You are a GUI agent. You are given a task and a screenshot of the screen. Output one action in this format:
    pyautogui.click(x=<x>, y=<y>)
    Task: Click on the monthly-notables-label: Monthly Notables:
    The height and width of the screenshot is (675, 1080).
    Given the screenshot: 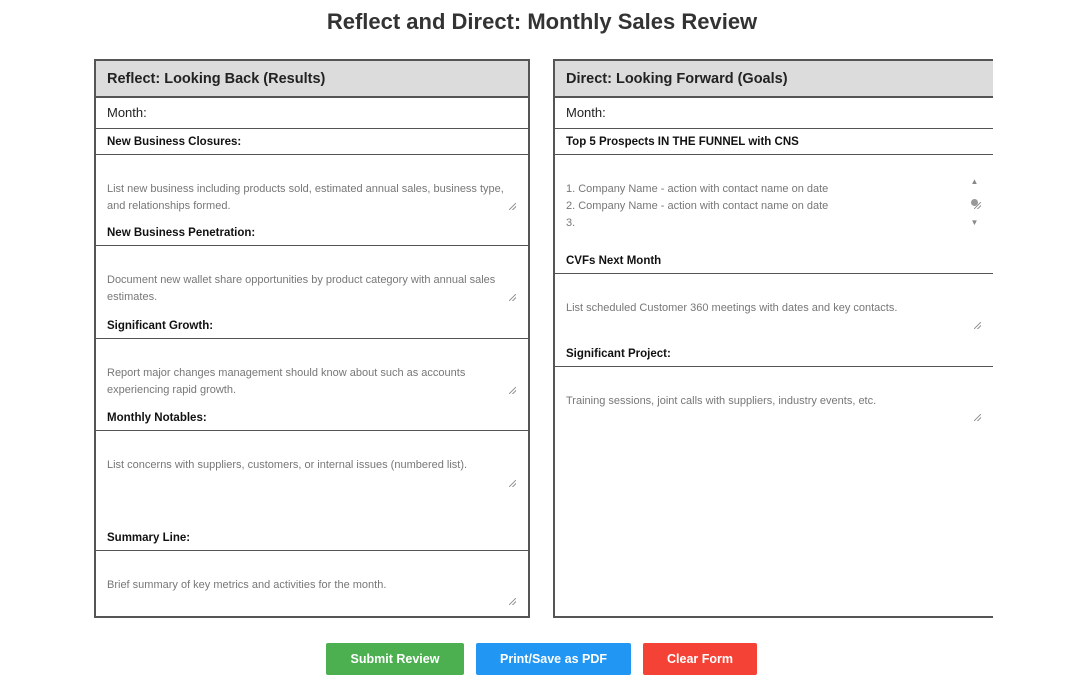 What is the action you would take?
    pyautogui.click(x=312, y=418)
    